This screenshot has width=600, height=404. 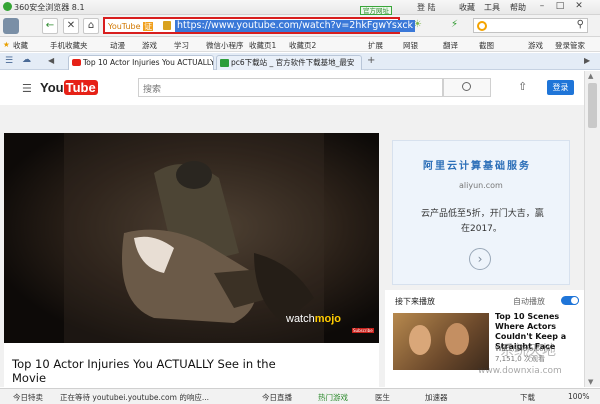 I want to click on watchmojo-watermark: watchmojo, so click(x=313, y=319).